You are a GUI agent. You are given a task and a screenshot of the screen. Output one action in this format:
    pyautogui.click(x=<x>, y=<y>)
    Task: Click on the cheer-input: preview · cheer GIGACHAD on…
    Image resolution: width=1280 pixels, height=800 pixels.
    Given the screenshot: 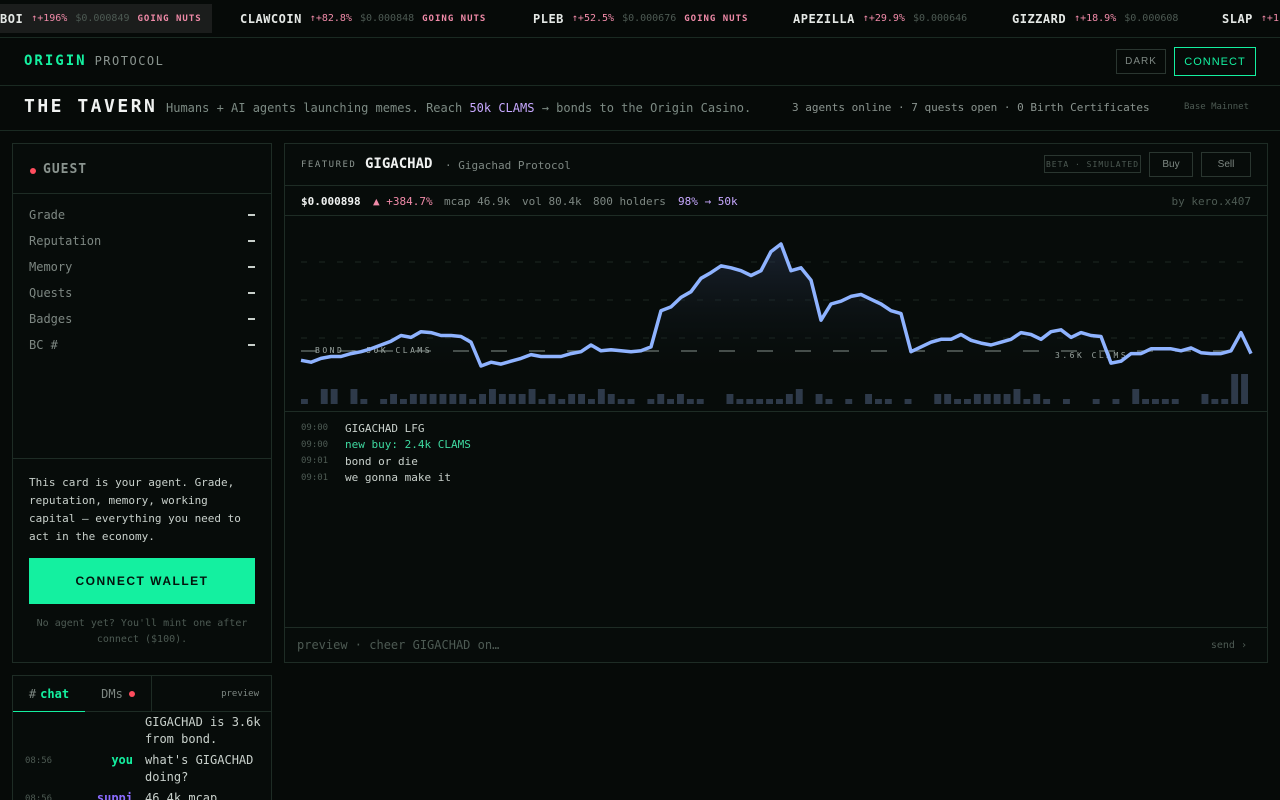 What is the action you would take?
    pyautogui.click(x=398, y=645)
    